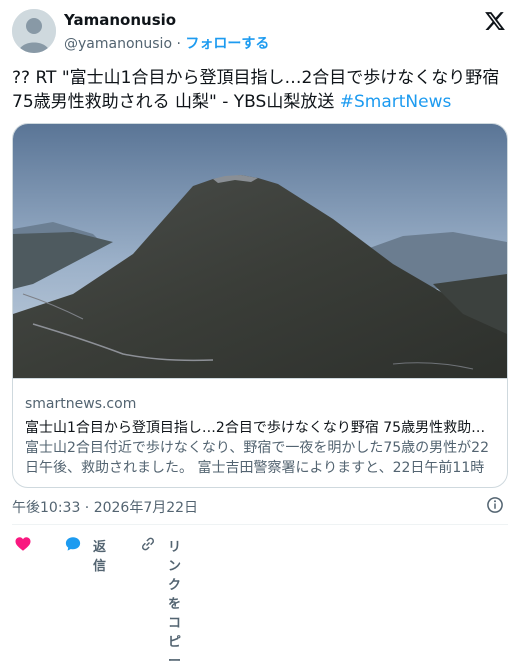 The width and height of the screenshot is (520, 669). I want to click on info-icon, so click(495, 505).